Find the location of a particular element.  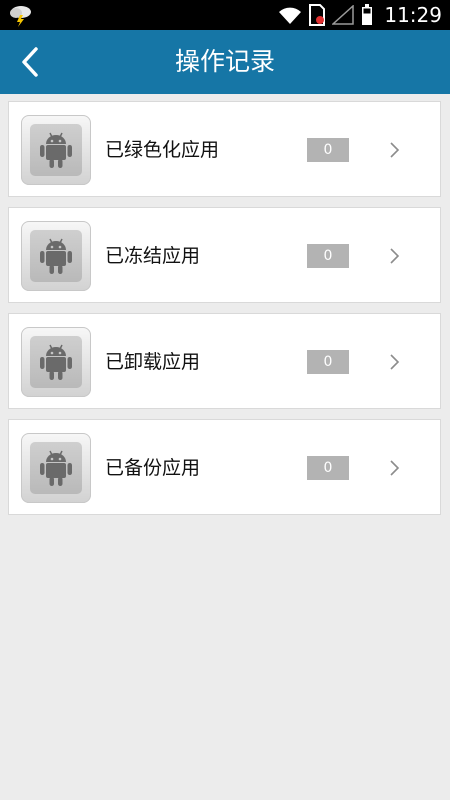

app-bar: 操作记录 is located at coordinates (225, 62).